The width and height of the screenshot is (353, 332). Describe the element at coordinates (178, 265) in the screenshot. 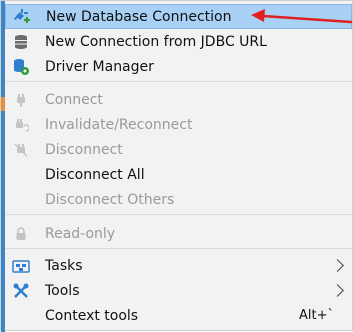

I see `menu-item-tasks: Tasks` at that location.